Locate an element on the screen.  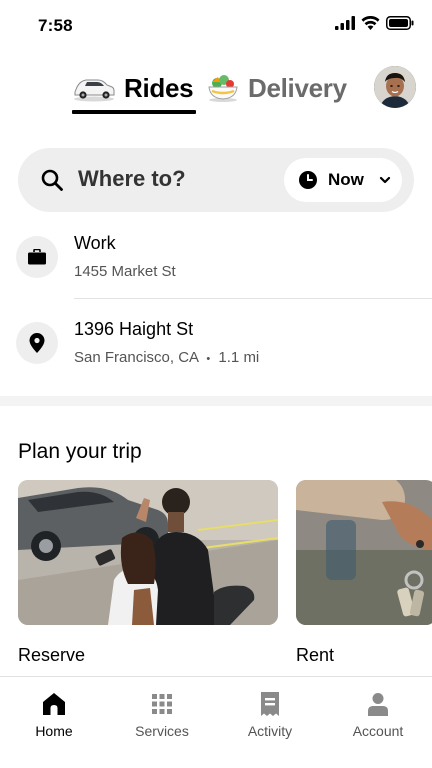
service-tabs: Rides Delivery is located at coordinates (216, 90).